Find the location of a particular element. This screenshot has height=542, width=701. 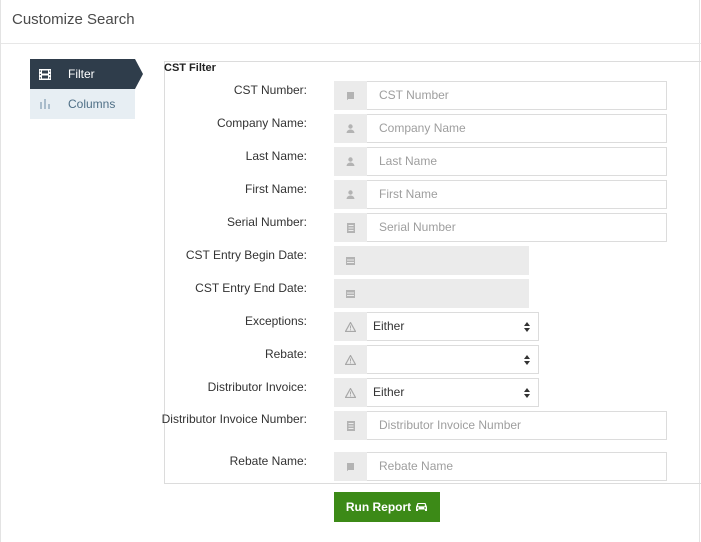

cst-number-row: CST Number is located at coordinates (432, 96).